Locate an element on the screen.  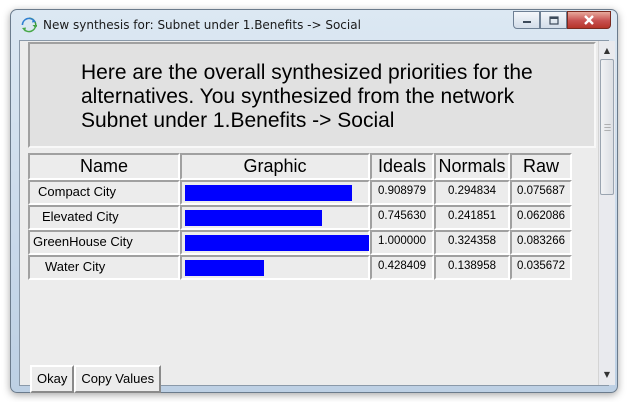
scrollbar-thumb: — — — is located at coordinates (607, 127).